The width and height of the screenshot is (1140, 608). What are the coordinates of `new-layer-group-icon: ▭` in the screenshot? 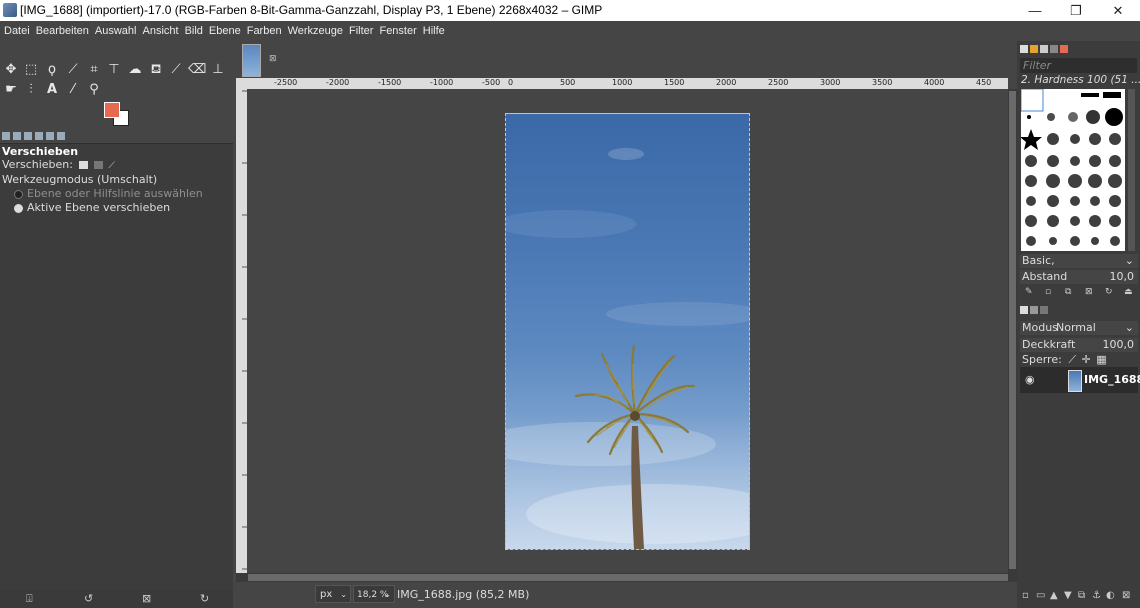 It's located at (1040, 595).